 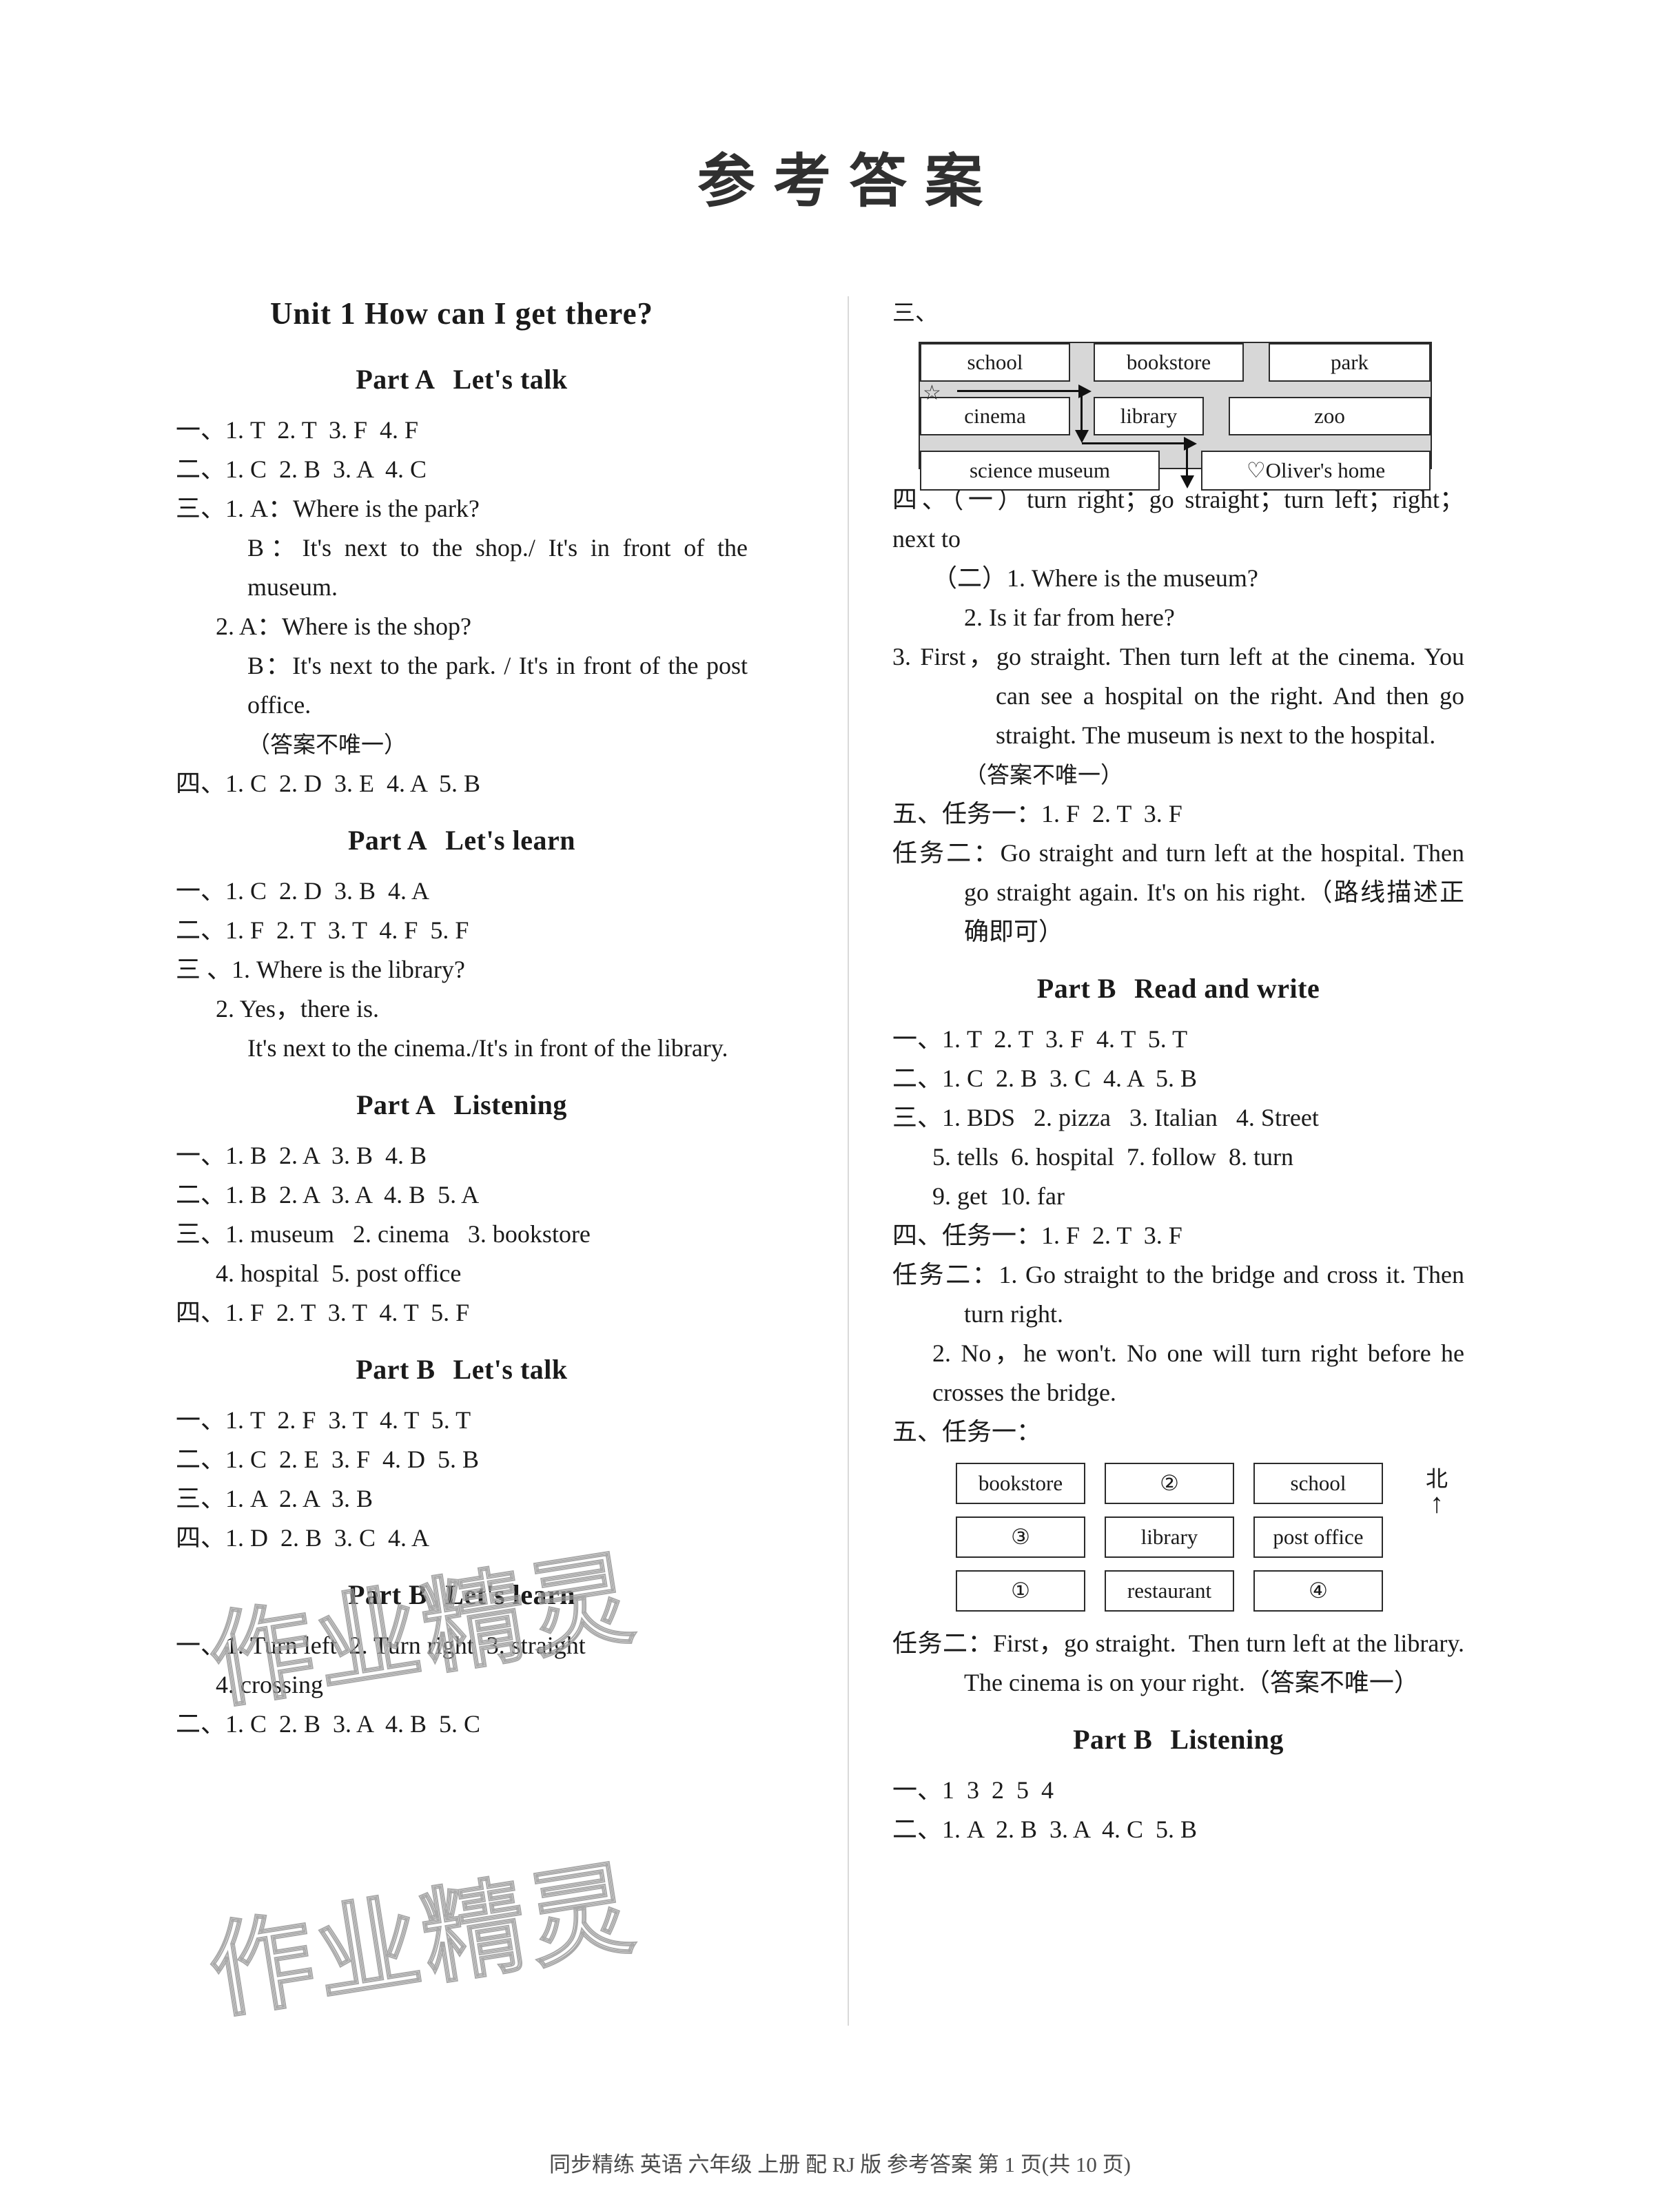 What do you see at coordinates (1020, 1483) in the screenshot?
I see `grid-cell-bookstore: bookstore` at bounding box center [1020, 1483].